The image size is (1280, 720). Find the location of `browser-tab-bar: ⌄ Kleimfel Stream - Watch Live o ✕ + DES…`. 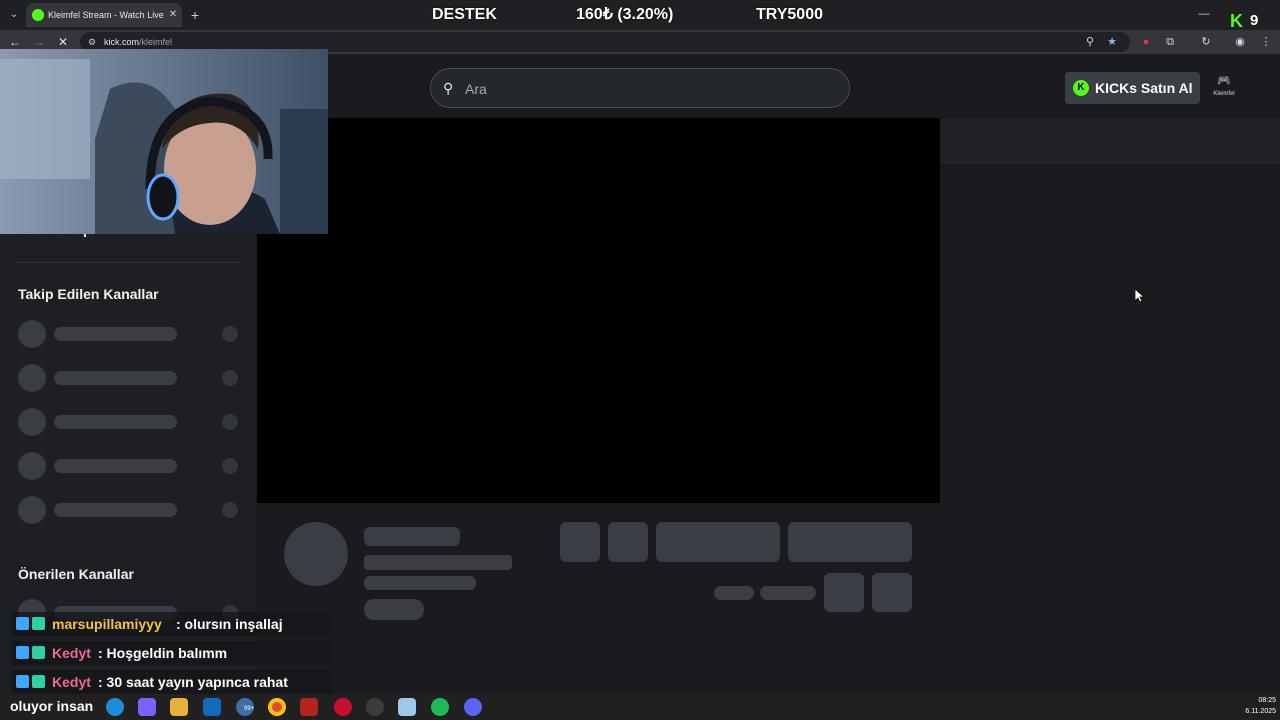

browser-tab-bar: ⌄ Kleimfel Stream - Watch Live o ✕ + DES… is located at coordinates (640, 15).